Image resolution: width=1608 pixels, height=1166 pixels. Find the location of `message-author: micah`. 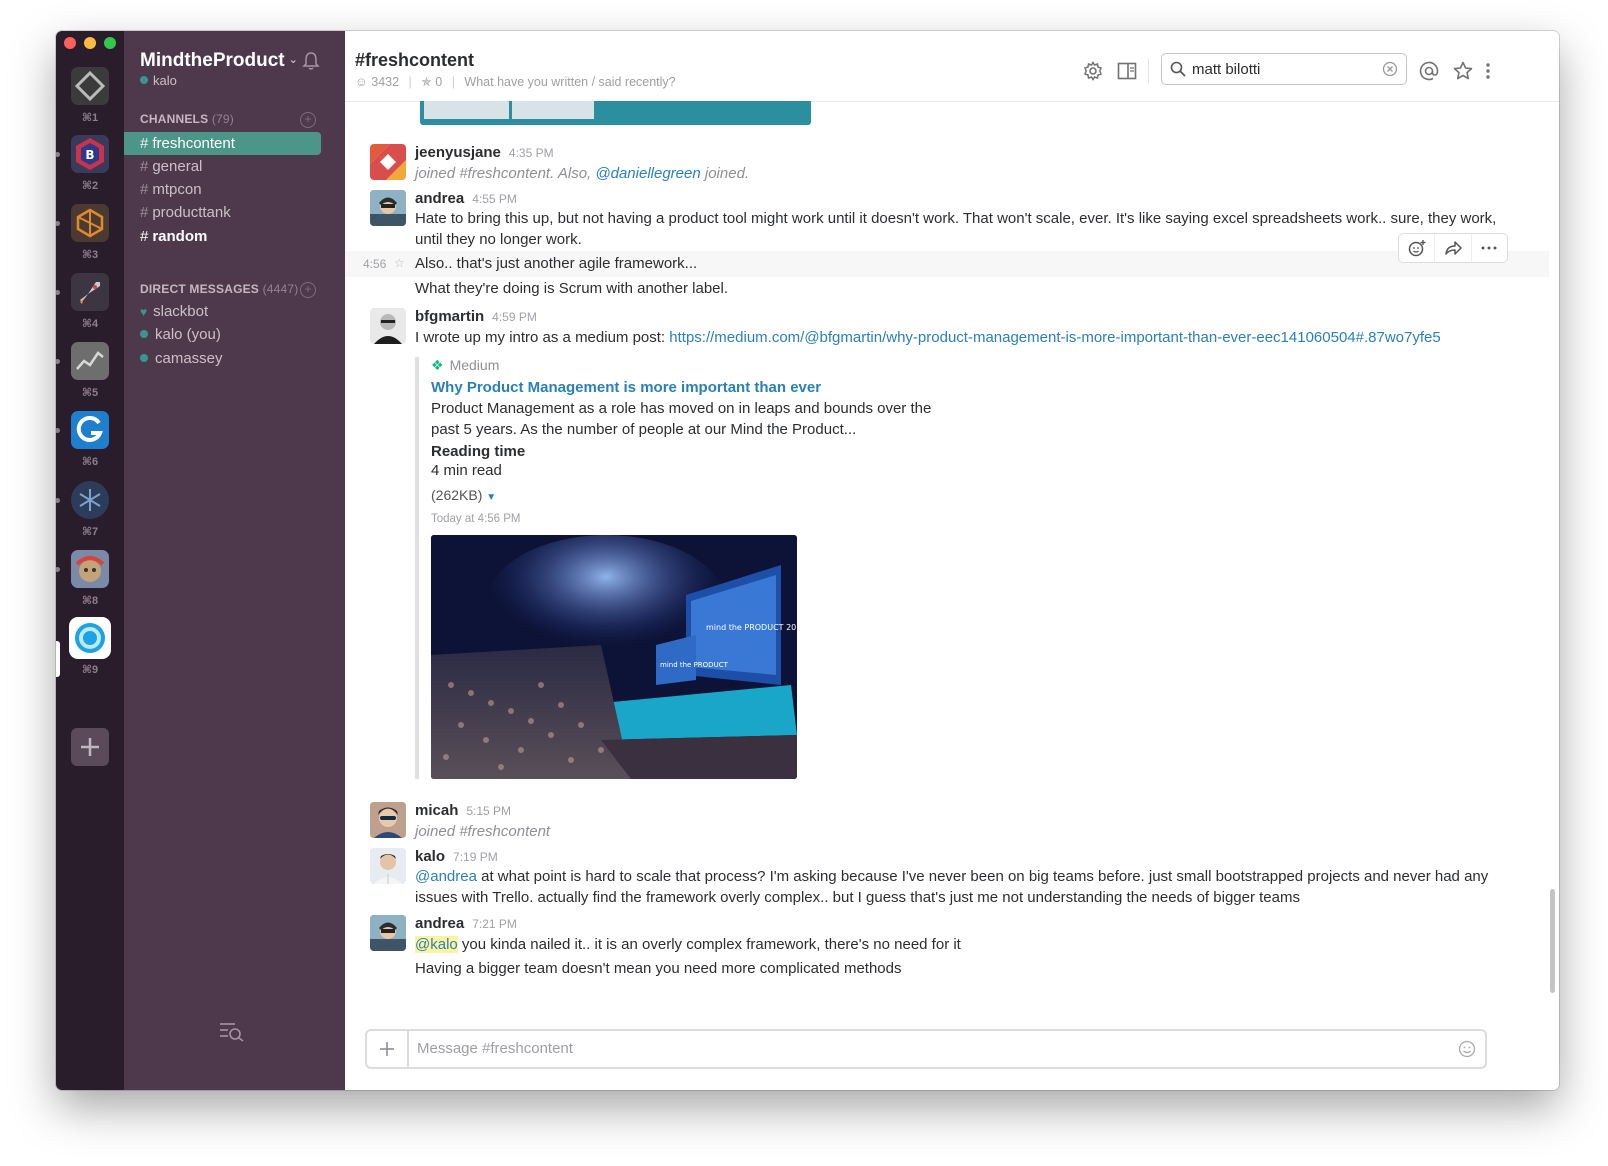

message-author: micah is located at coordinates (436, 810).